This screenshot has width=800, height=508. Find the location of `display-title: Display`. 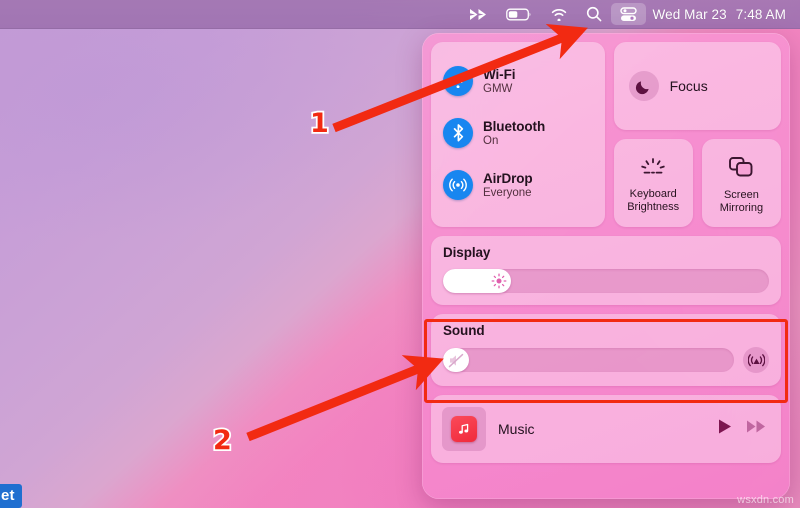

display-title: Display is located at coordinates (467, 252).